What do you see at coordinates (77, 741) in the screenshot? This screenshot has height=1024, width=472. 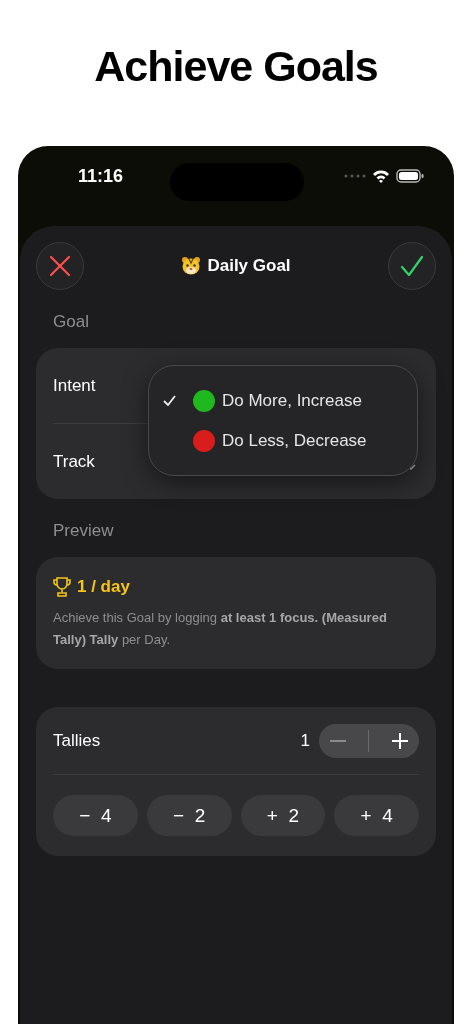 I see `row-label: Tallies` at bounding box center [77, 741].